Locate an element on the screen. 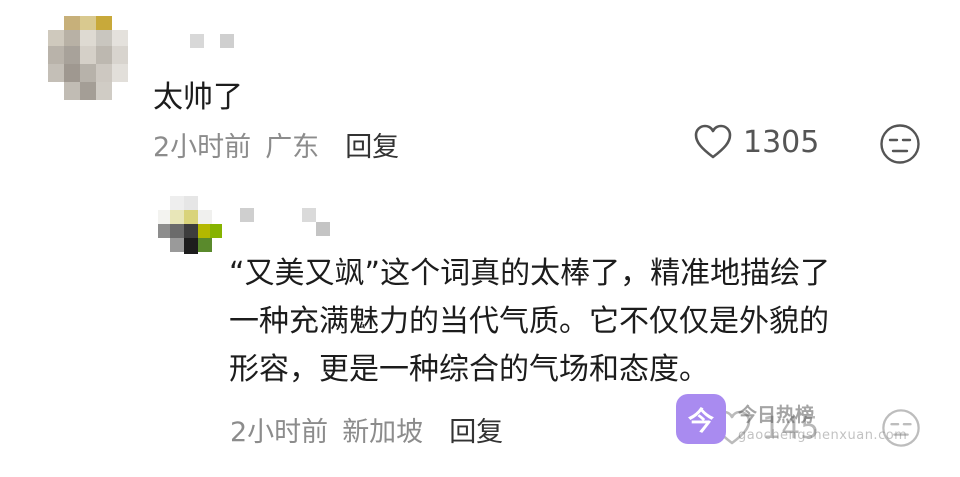  watermark-logo-icon: 今 is located at coordinates (701, 419).